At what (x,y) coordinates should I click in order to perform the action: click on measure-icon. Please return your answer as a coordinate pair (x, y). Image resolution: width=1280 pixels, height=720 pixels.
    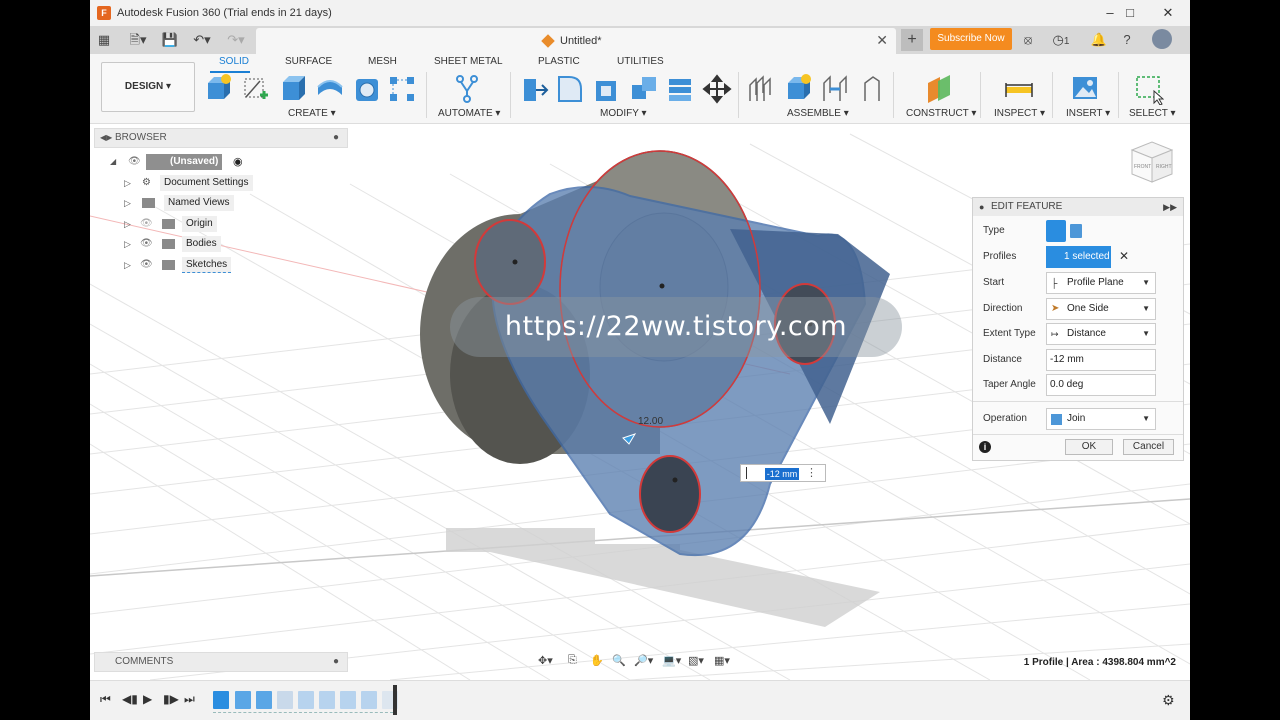
    Looking at the image, I should click on (1019, 89).